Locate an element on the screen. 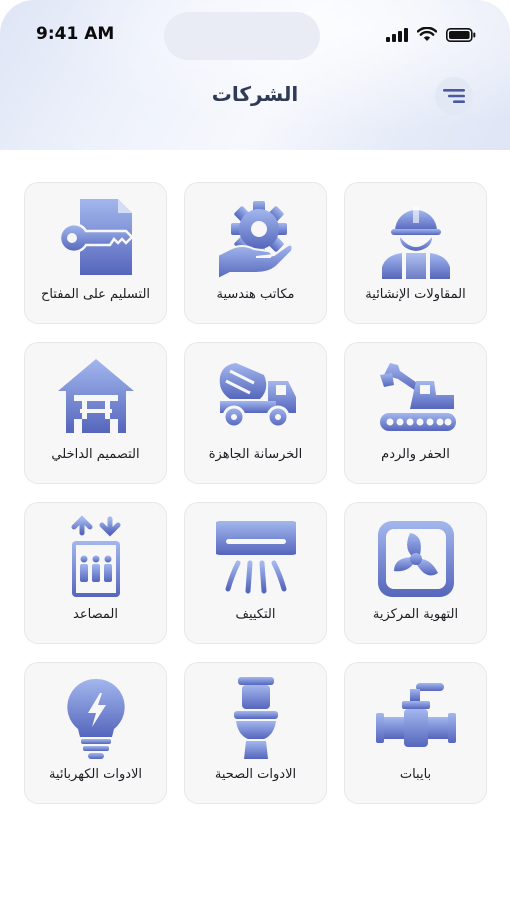  category-label: الادوات الكهربائية is located at coordinates (95, 774).